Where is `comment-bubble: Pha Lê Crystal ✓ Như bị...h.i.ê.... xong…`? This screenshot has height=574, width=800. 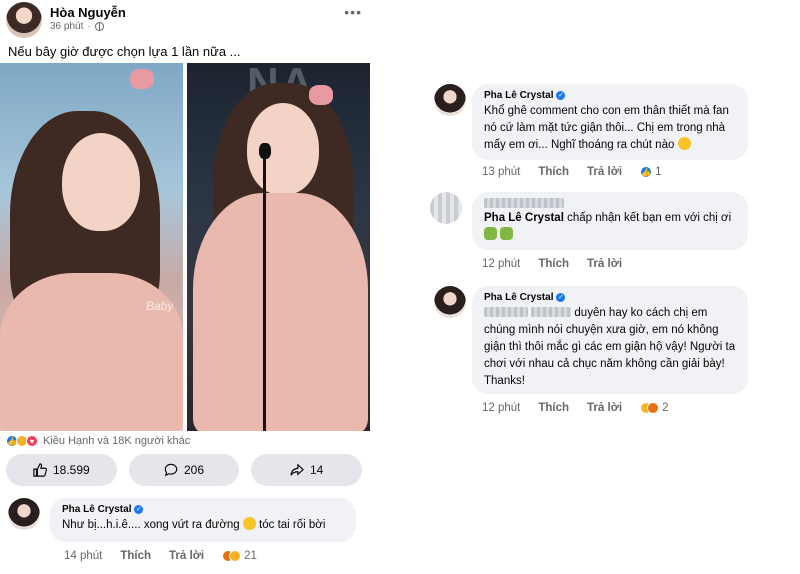
comment-bubble: Pha Lê Crystal ✓ Như bị...h.i.ê.... xong… is located at coordinates (203, 520).